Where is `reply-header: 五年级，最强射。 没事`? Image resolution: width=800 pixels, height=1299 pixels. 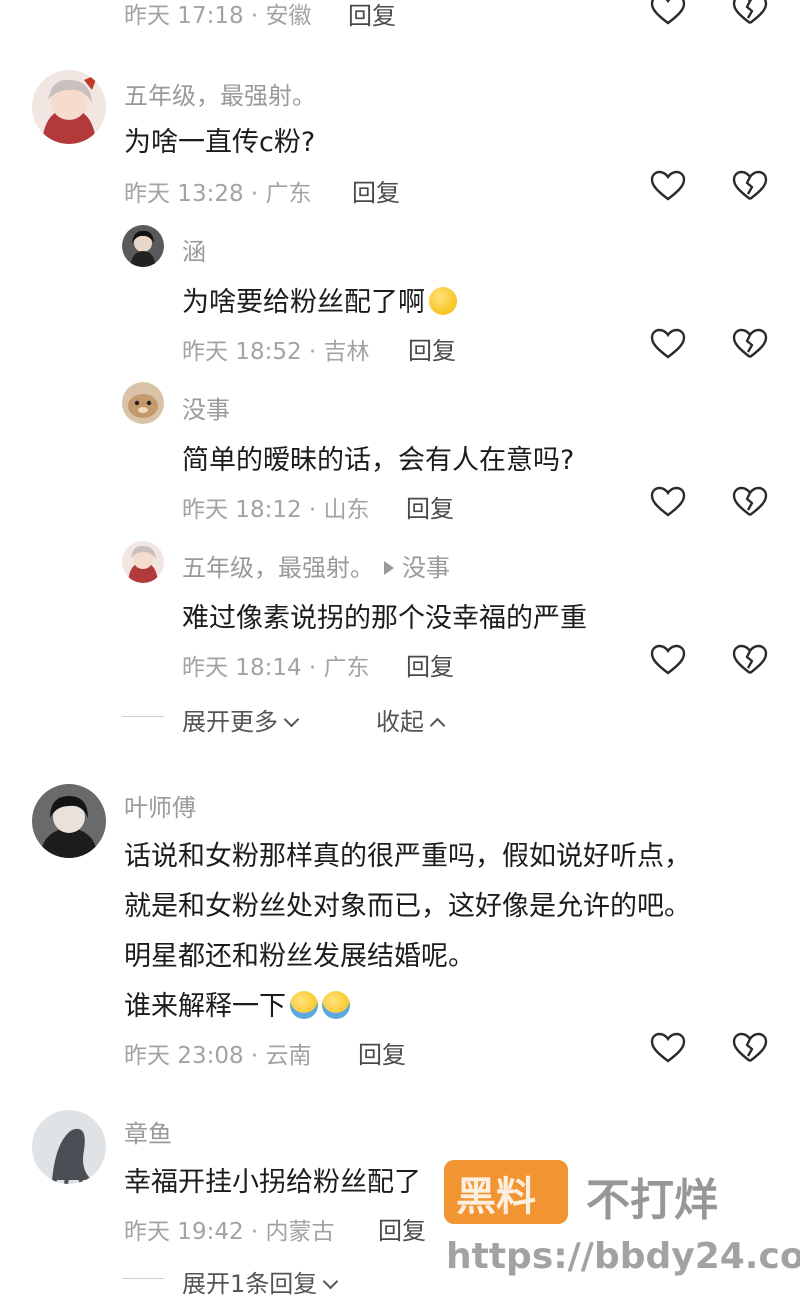
reply-header: 五年级，最强射。 没事 is located at coordinates (316, 565).